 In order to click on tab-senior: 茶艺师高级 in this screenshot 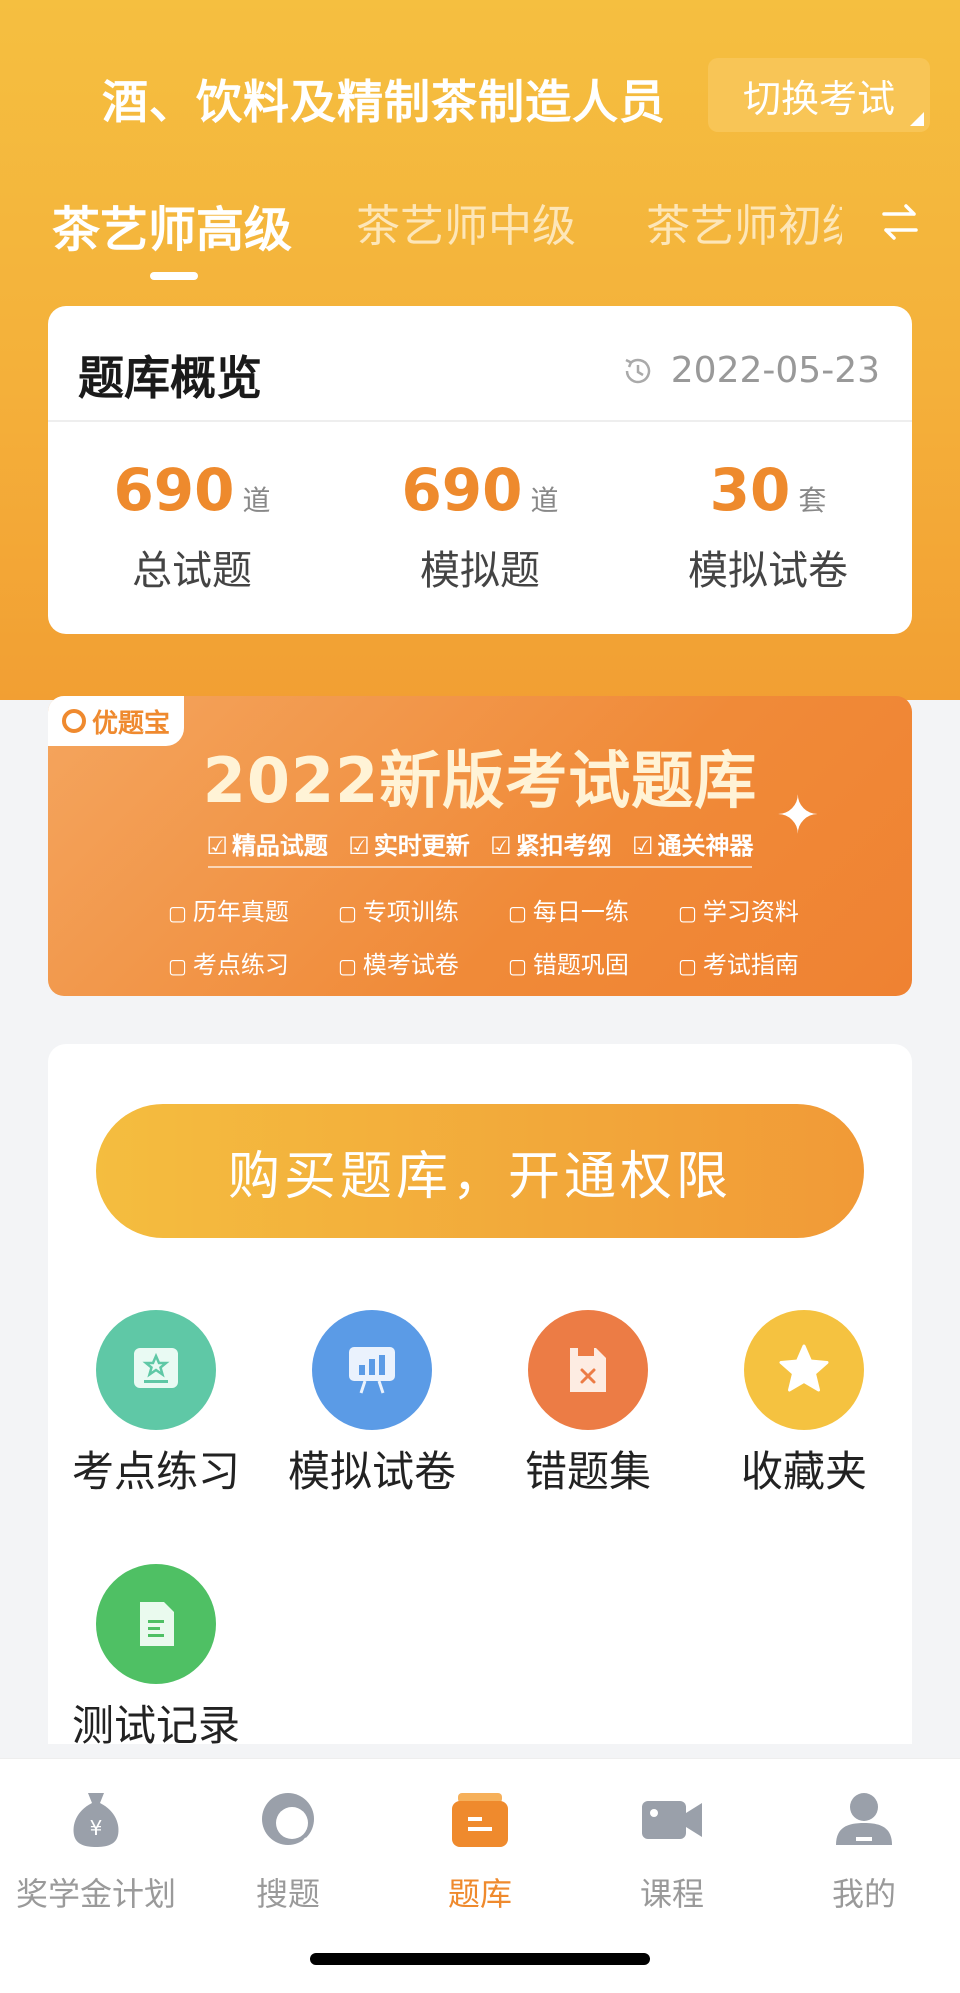, I will do `click(172, 225)`.